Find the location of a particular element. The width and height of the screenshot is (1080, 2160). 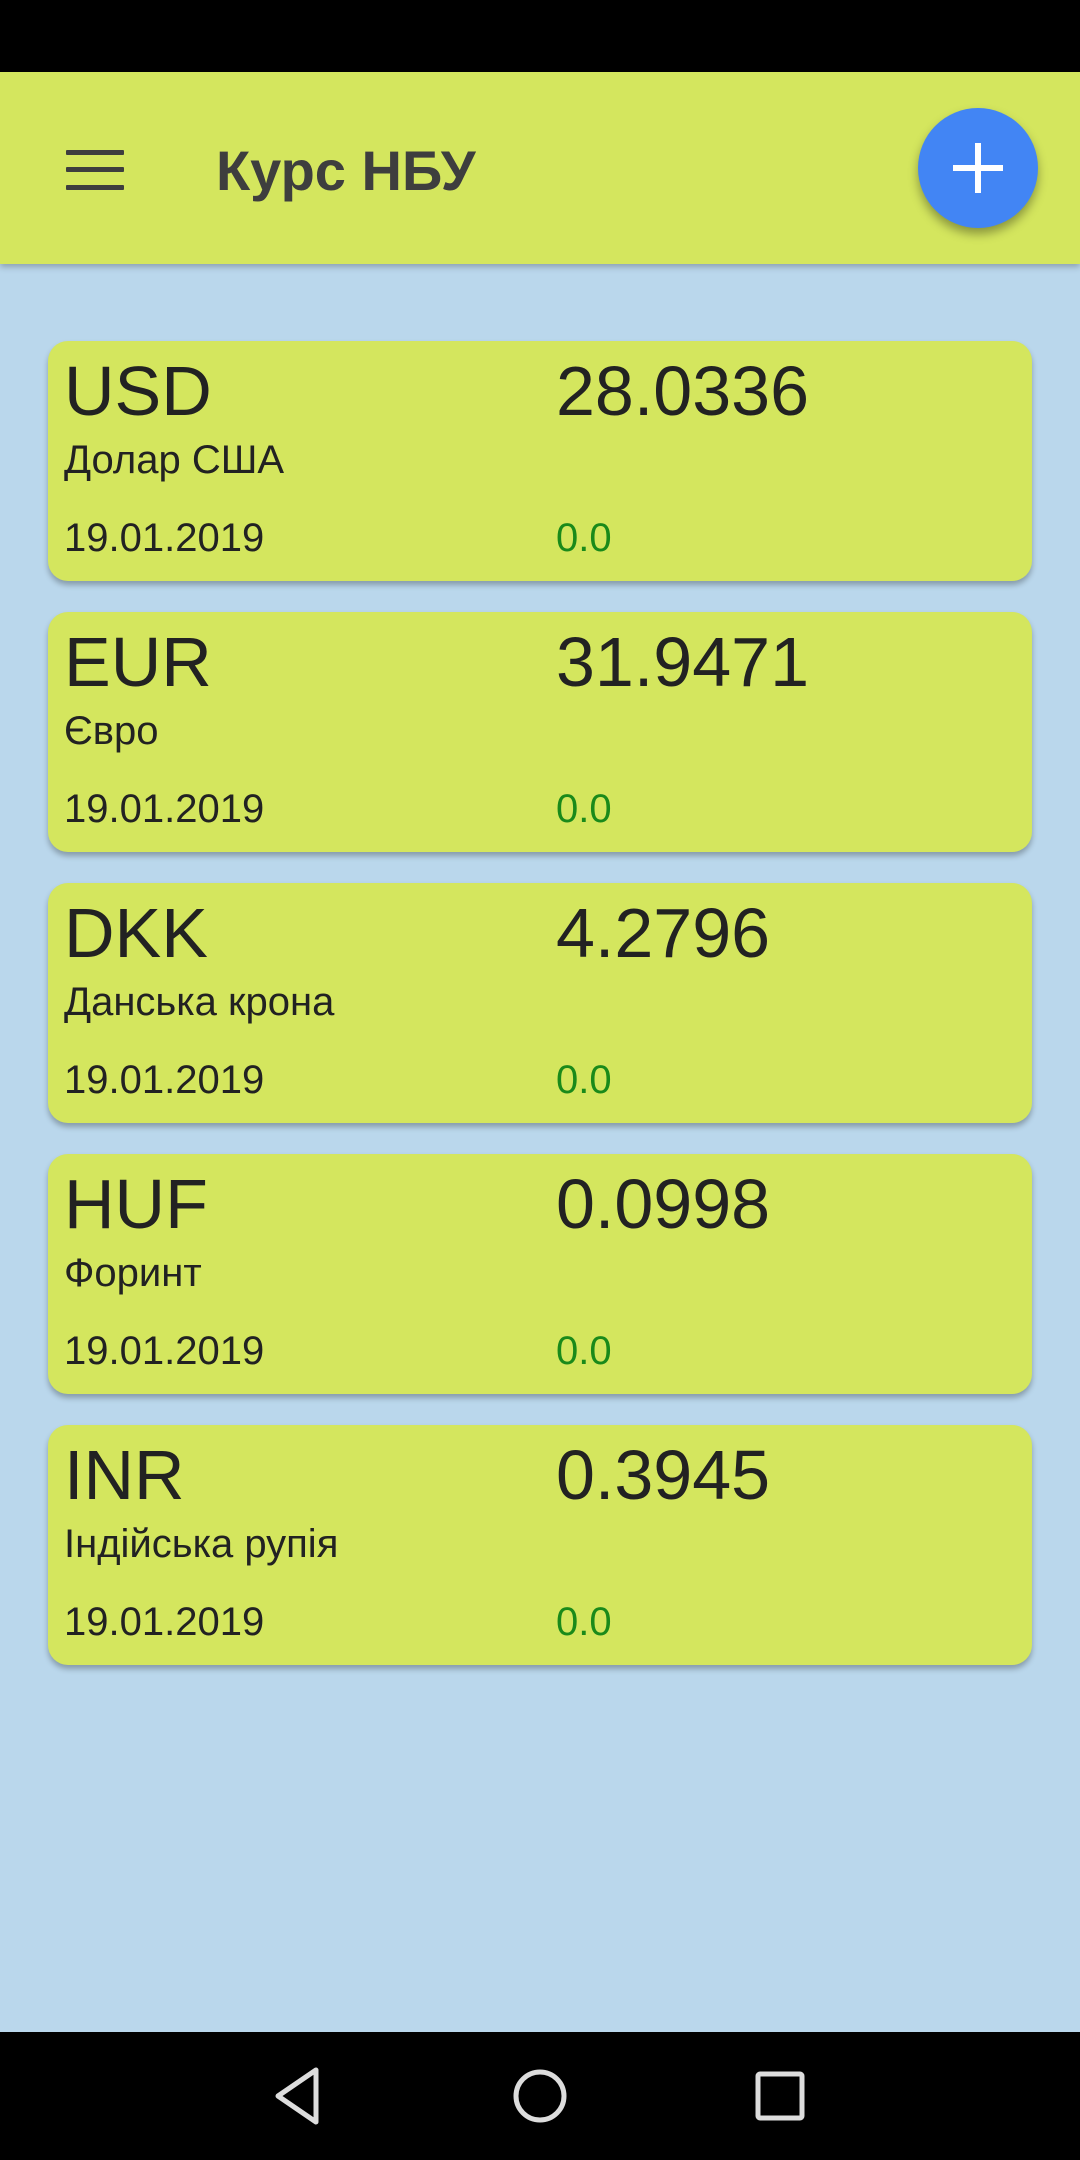

currency-code: EUR is located at coordinates (138, 662).